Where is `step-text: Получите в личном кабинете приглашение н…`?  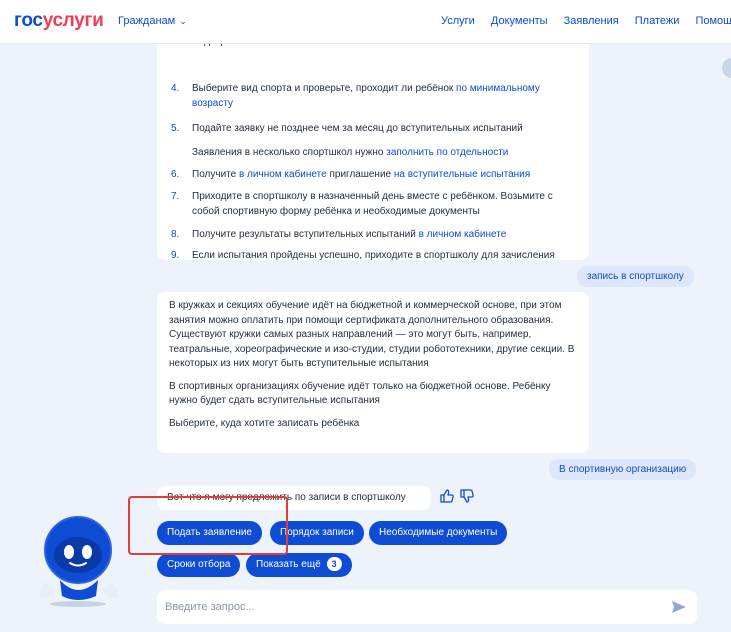 step-text: Получите в личном кабинете приглашение н… is located at coordinates (387, 175).